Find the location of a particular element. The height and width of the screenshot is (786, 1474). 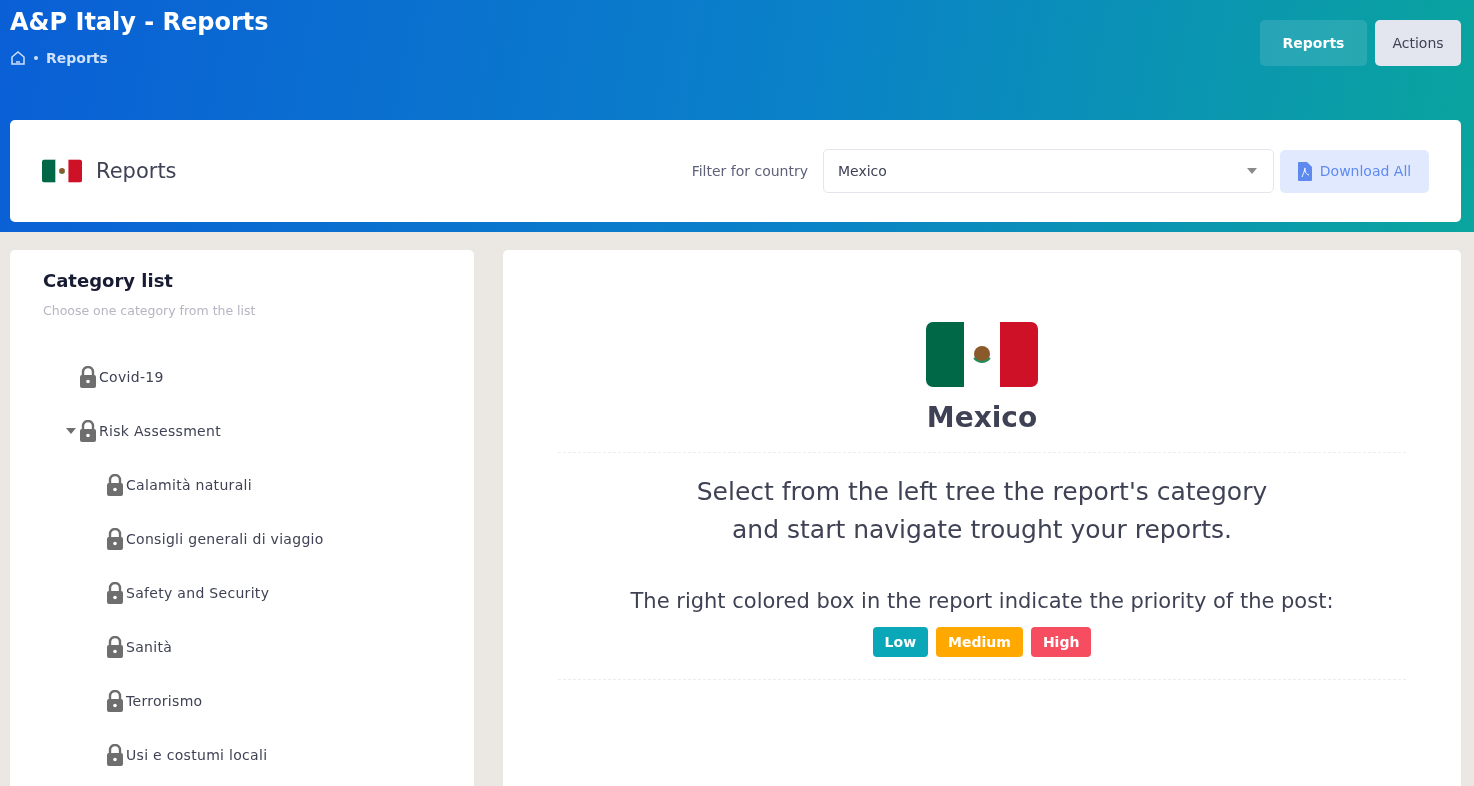

filter-label: Filter for country is located at coordinates (749, 171).